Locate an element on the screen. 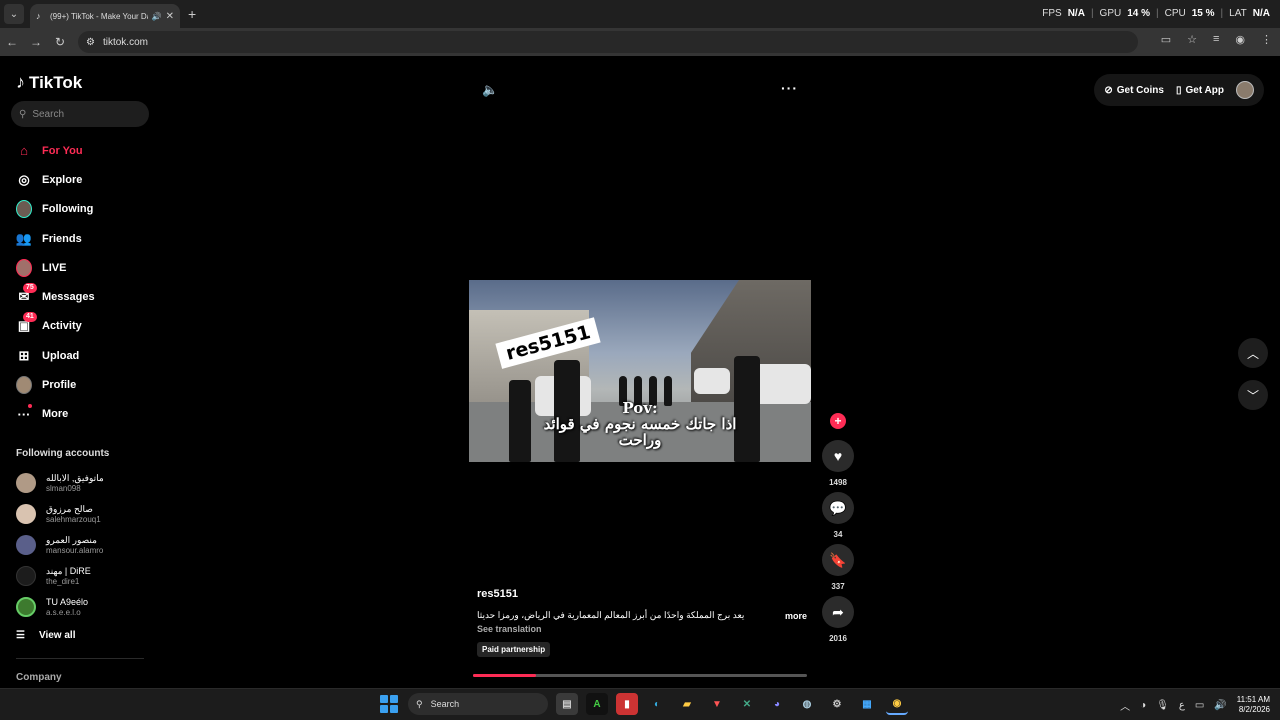  perf-stats: FPS N/A | GPU 14 % | CPU 15 % | LAT N/A is located at coordinates (1156, 13).